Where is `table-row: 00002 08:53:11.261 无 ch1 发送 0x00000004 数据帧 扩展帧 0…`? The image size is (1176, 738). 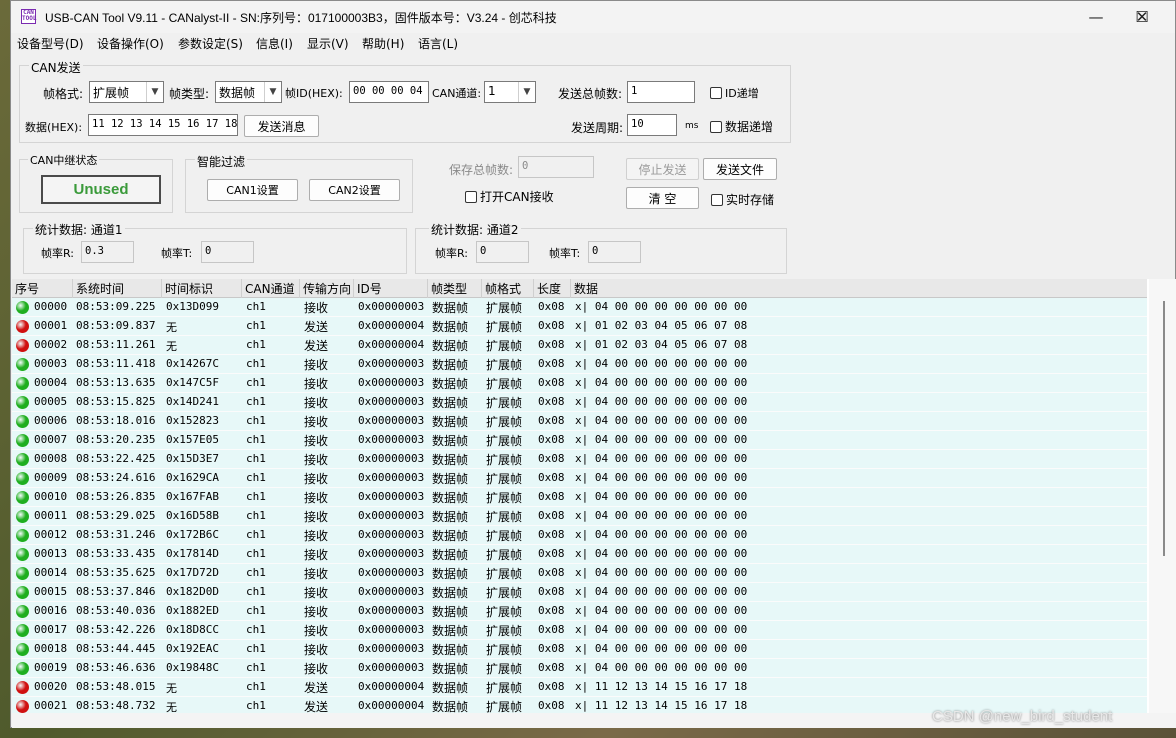 table-row: 00002 08:53:11.261 无 ch1 发送 0x00000004 数据帧 扩展帧 0… is located at coordinates (579, 345).